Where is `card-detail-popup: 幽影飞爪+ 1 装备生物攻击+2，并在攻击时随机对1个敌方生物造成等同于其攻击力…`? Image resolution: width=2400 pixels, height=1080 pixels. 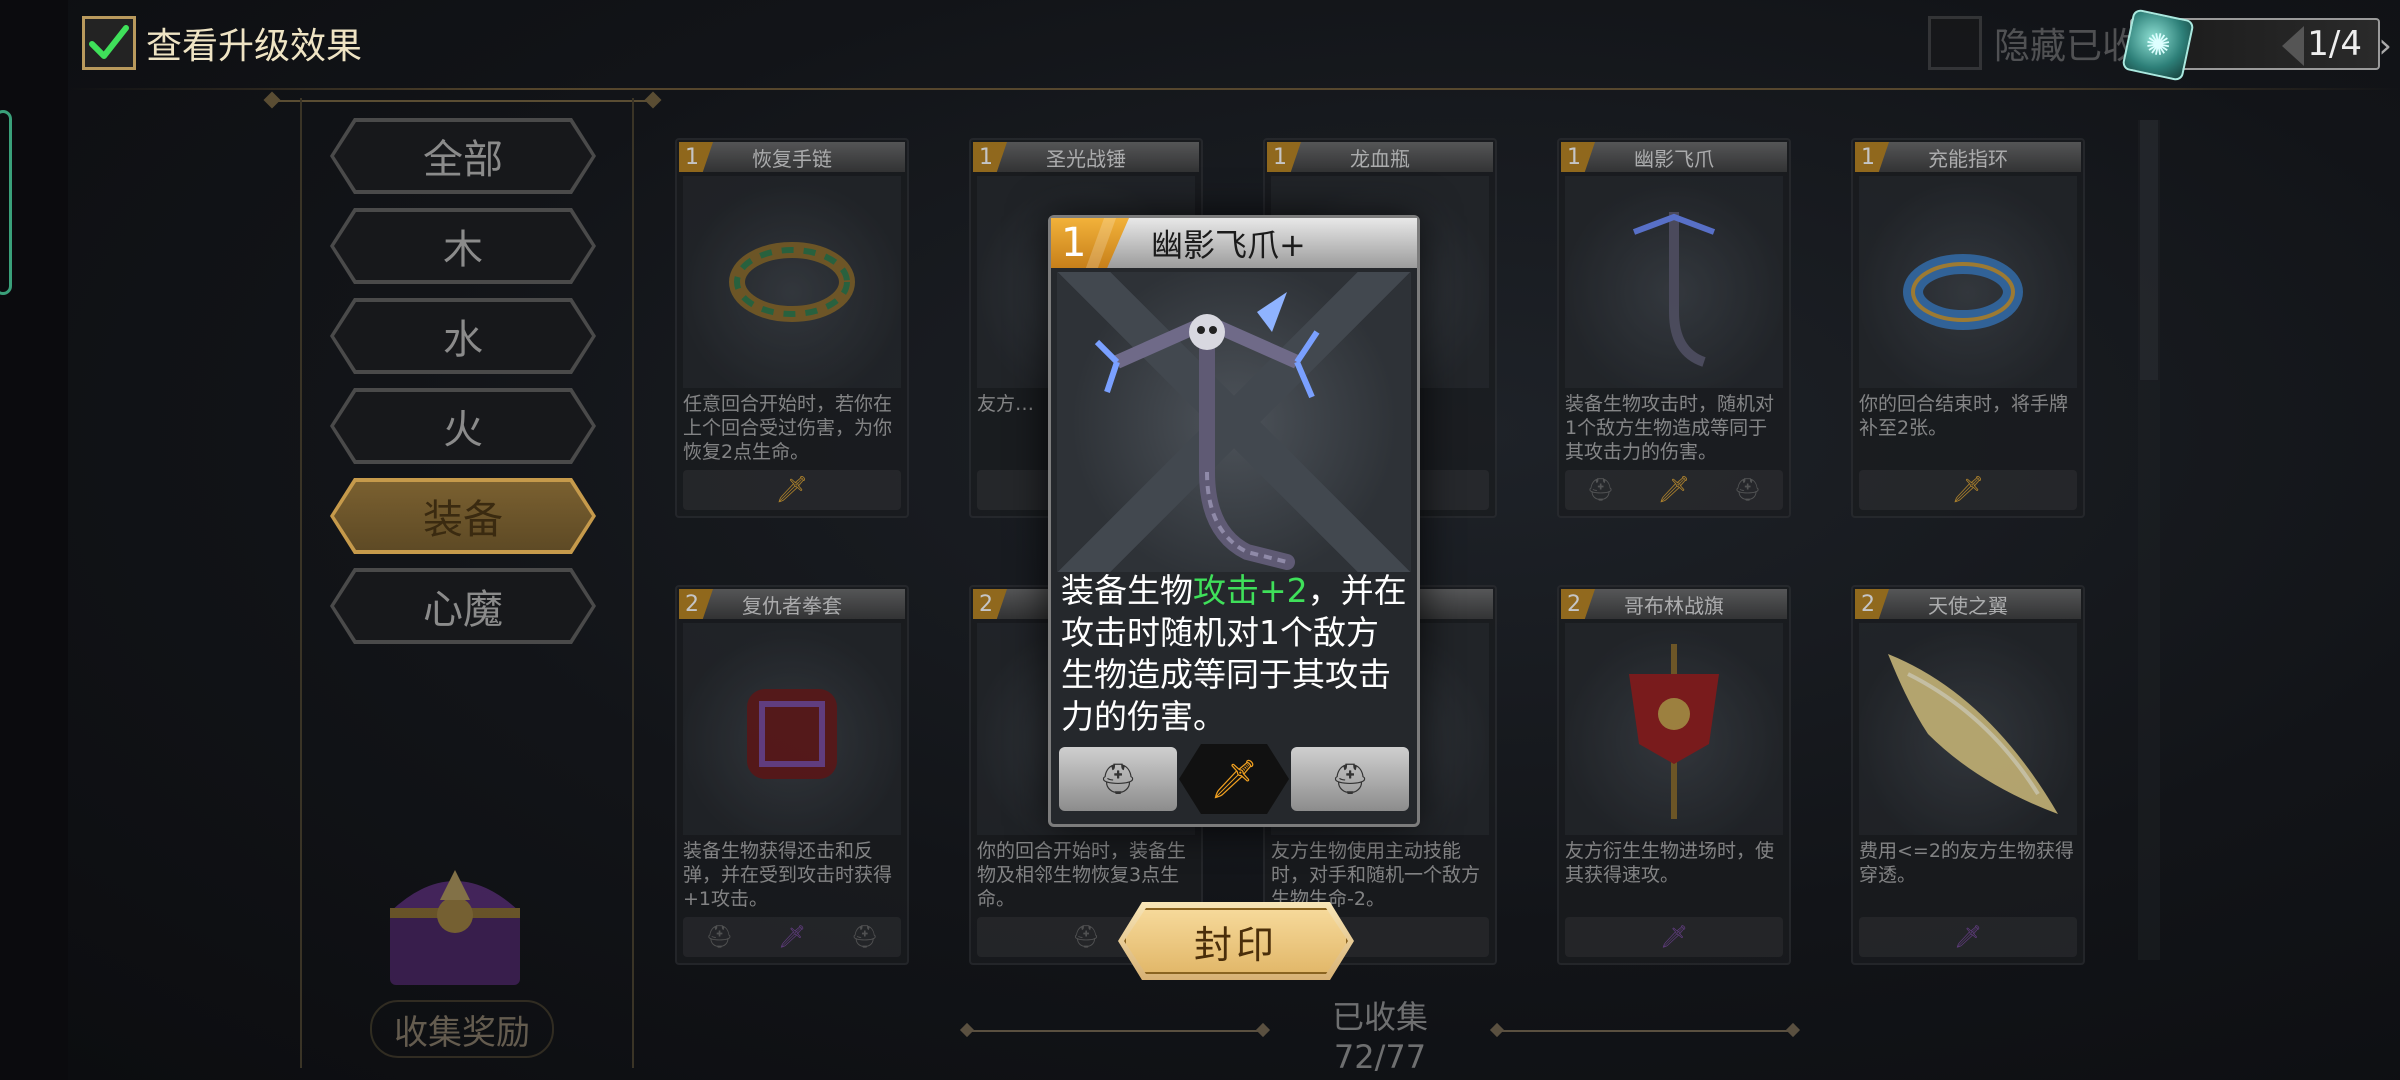
card-detail-popup: 幽影飞爪+ 1 装备生物攻击+2，并在攻击时随机对1个敌方生物造成等同于其攻击力… is located at coordinates (1234, 521).